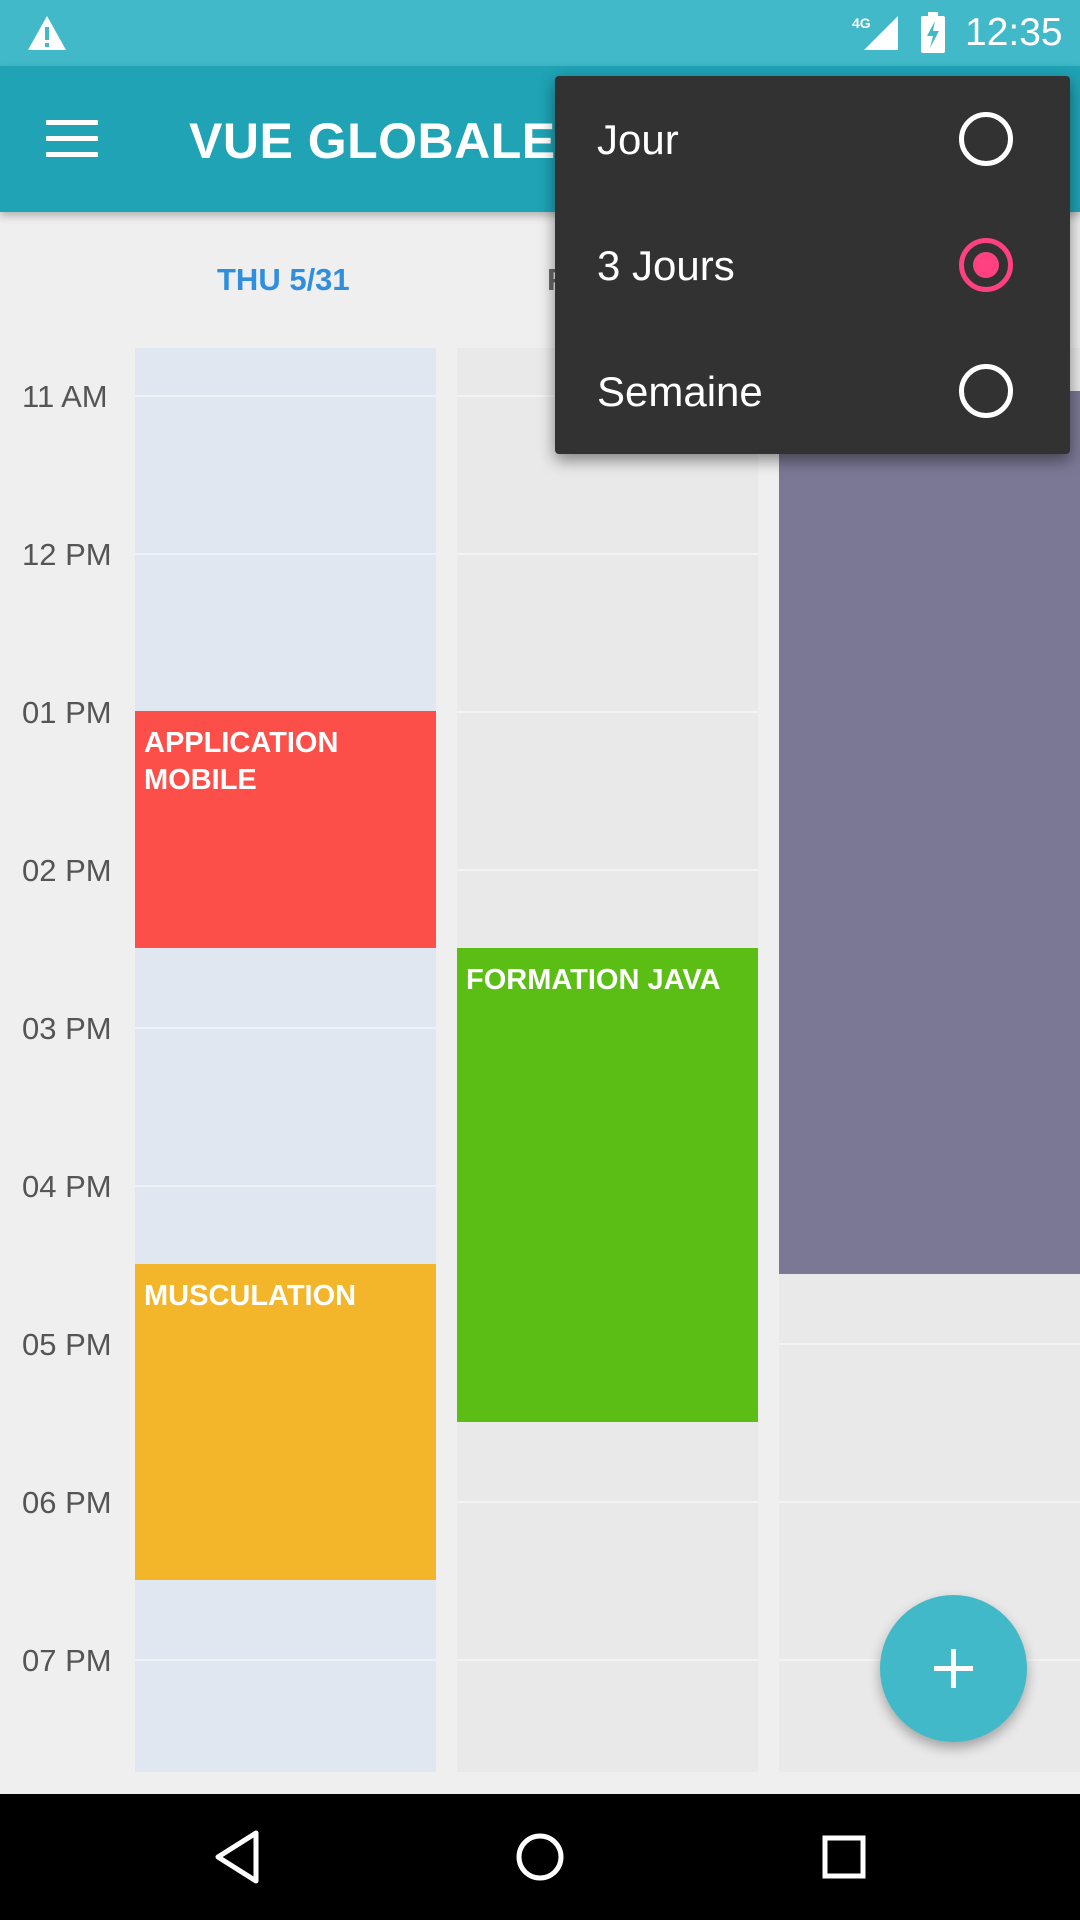 The height and width of the screenshot is (1920, 1080). Describe the element at coordinates (67, 1502) in the screenshot. I see `hour-label: 06 PM` at that location.